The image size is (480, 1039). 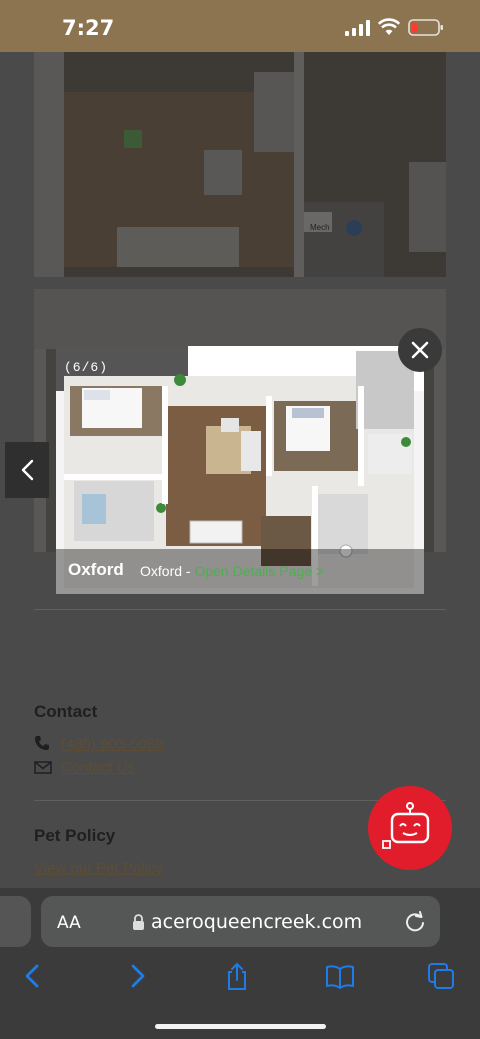 What do you see at coordinates (240, 1026) in the screenshot?
I see `home-indicator` at bounding box center [240, 1026].